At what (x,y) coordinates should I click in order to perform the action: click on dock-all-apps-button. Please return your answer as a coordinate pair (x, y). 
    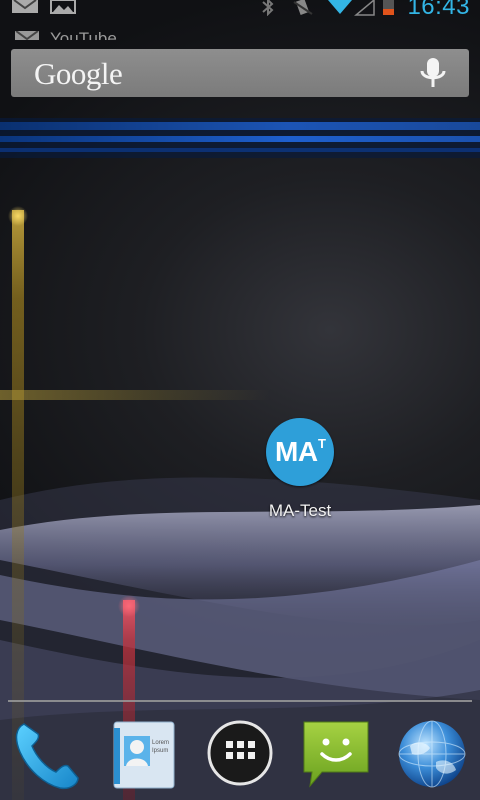
    Looking at the image, I should click on (240, 754).